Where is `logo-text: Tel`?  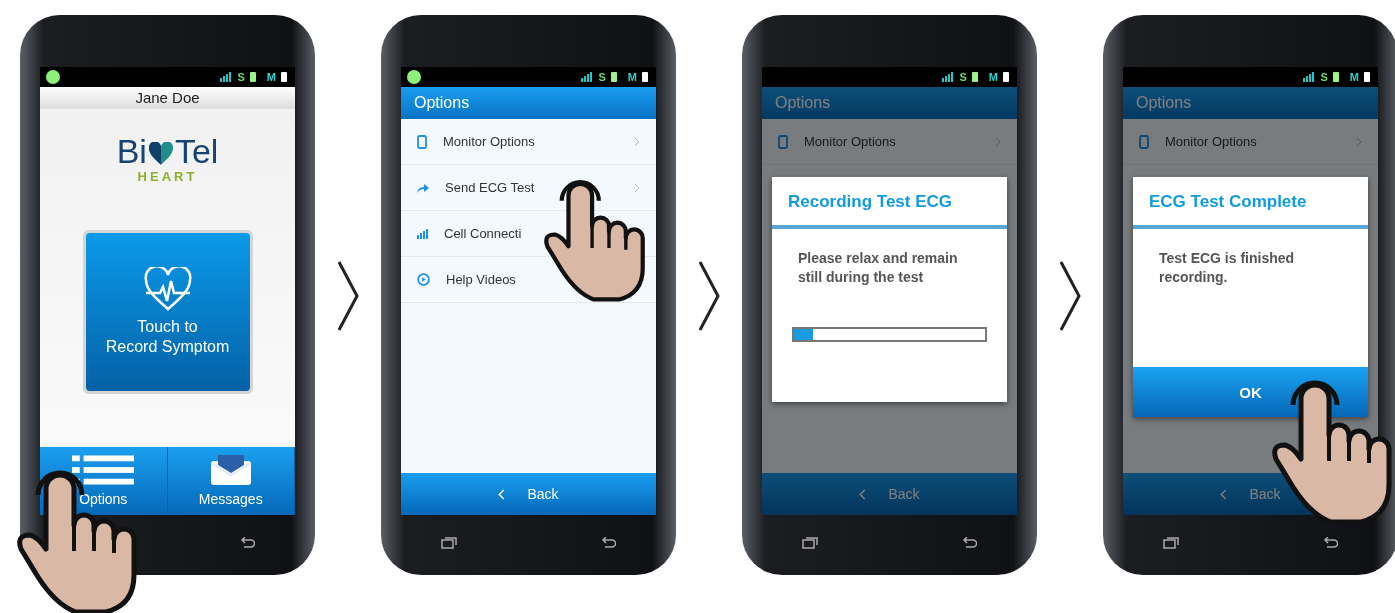
logo-text: Tel is located at coordinates (196, 151).